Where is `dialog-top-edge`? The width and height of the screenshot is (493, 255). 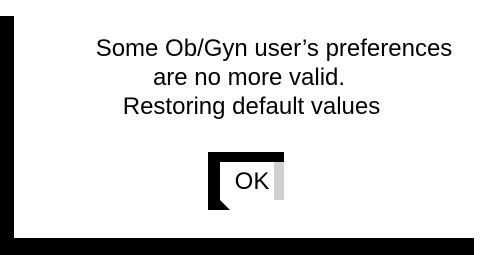
dialog-top-edge is located at coordinates (246, 8).